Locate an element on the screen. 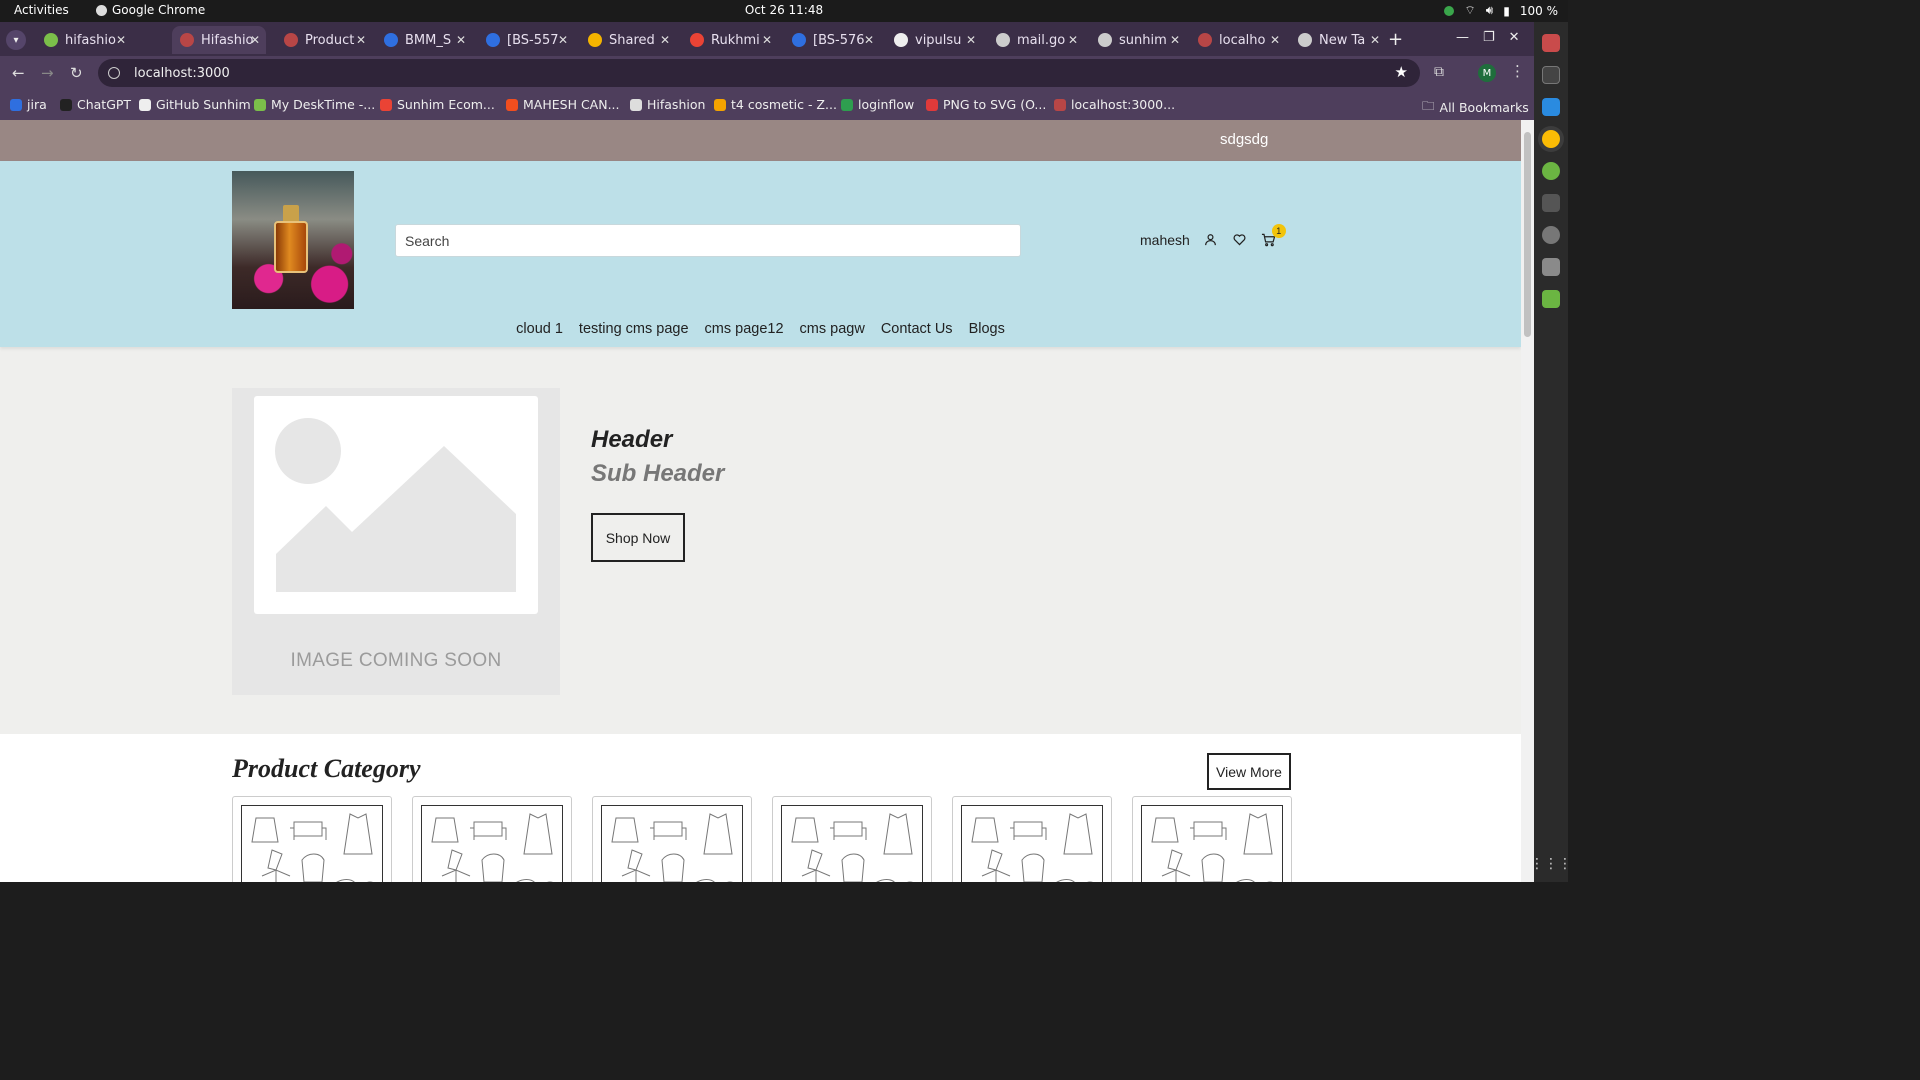 Image resolution: width=1920 pixels, height=1080 pixels. section-title: Product Category is located at coordinates (326, 768).